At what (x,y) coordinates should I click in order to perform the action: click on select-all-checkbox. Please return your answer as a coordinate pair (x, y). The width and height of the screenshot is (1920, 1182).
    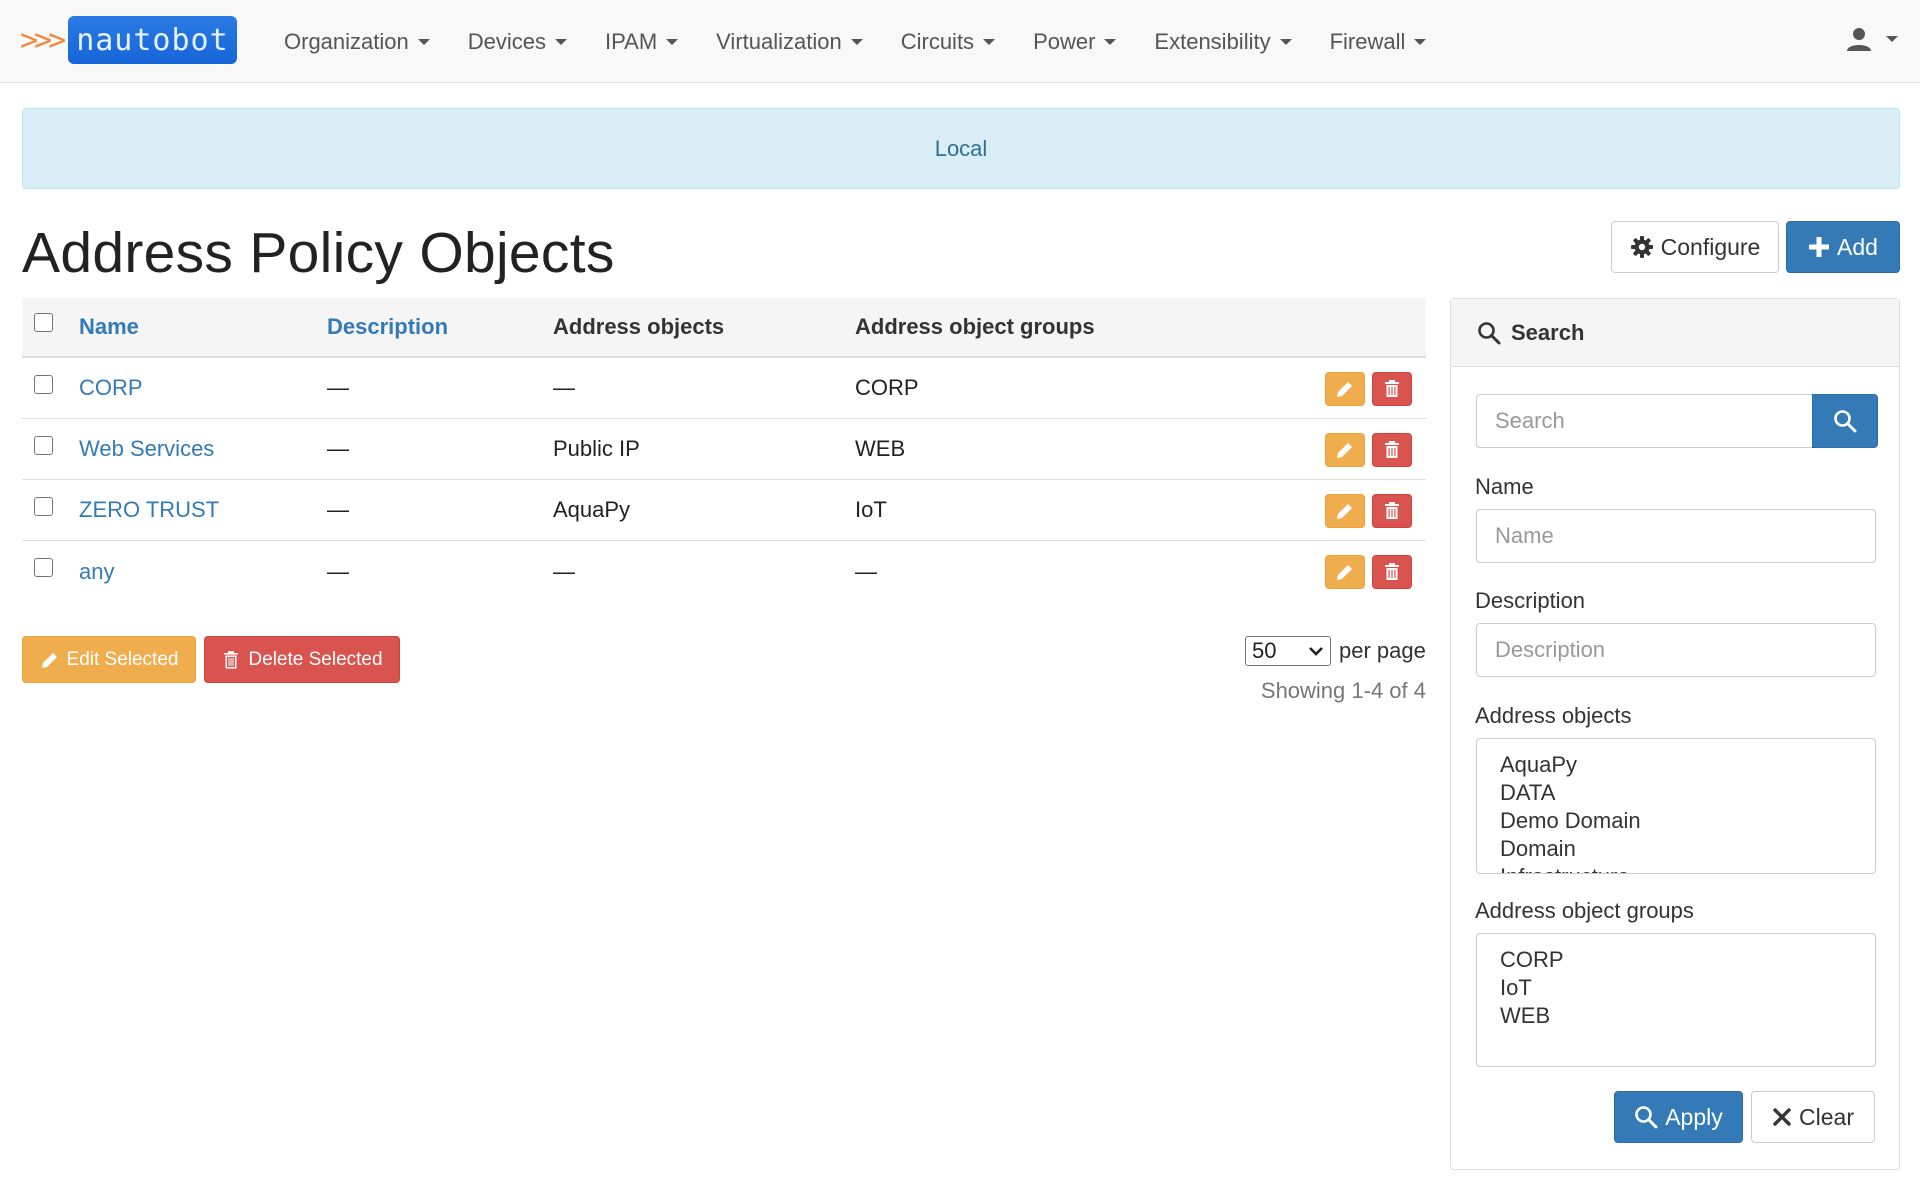
    Looking at the image, I should click on (43, 322).